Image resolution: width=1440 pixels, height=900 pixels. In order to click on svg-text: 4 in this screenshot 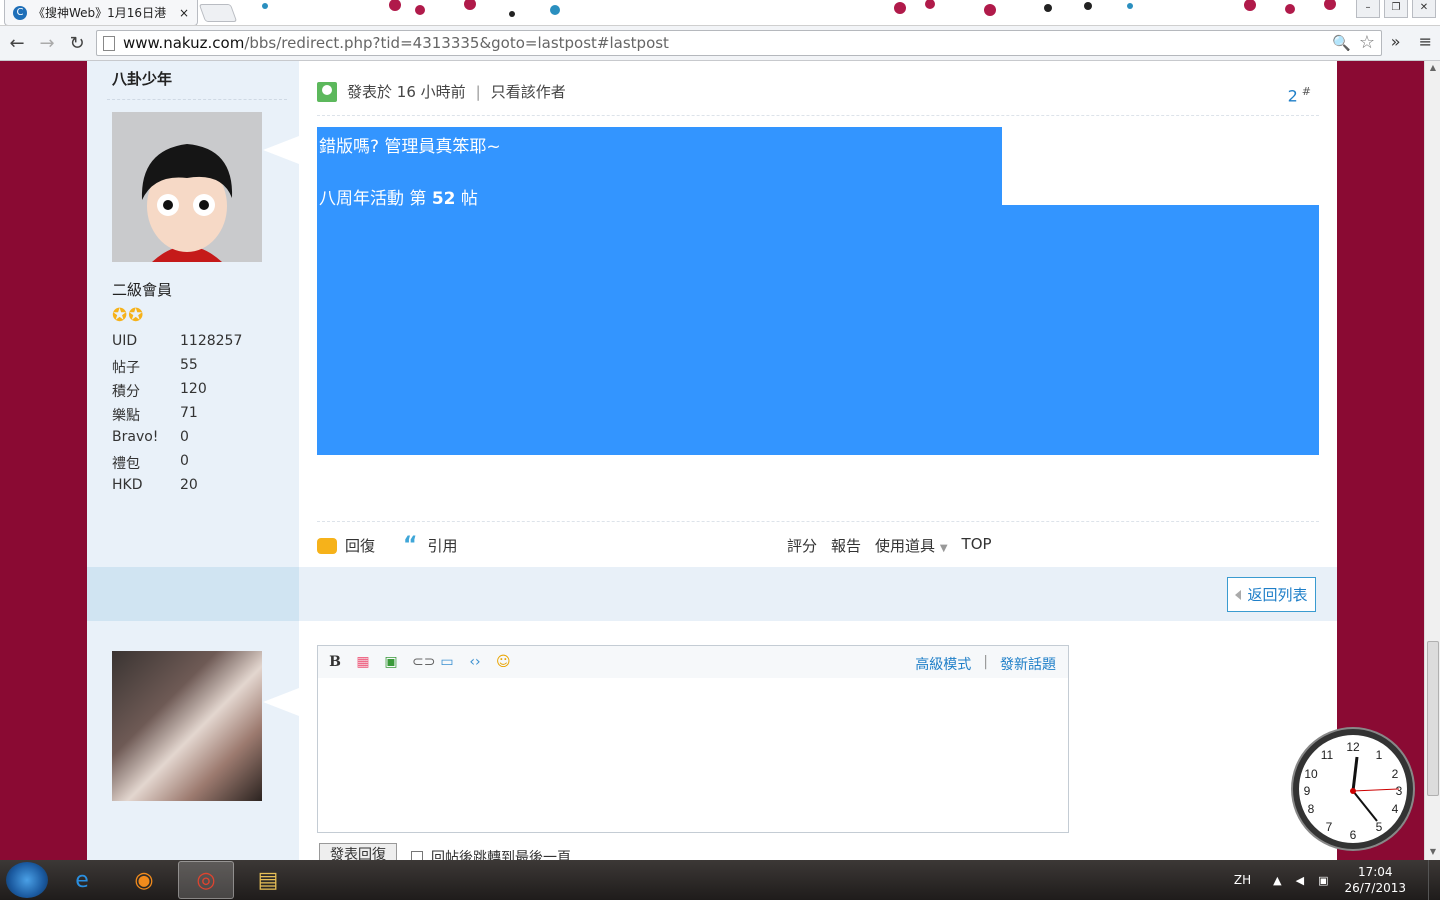, I will do `click(1395, 809)`.